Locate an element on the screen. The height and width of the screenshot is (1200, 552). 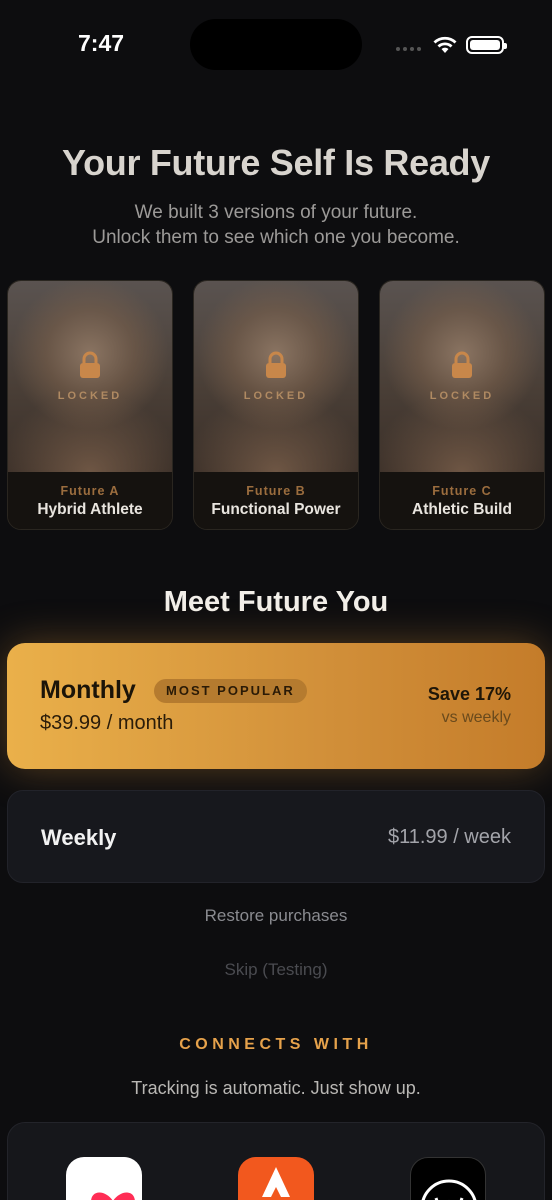
plan-title: Weekly is located at coordinates (79, 837).